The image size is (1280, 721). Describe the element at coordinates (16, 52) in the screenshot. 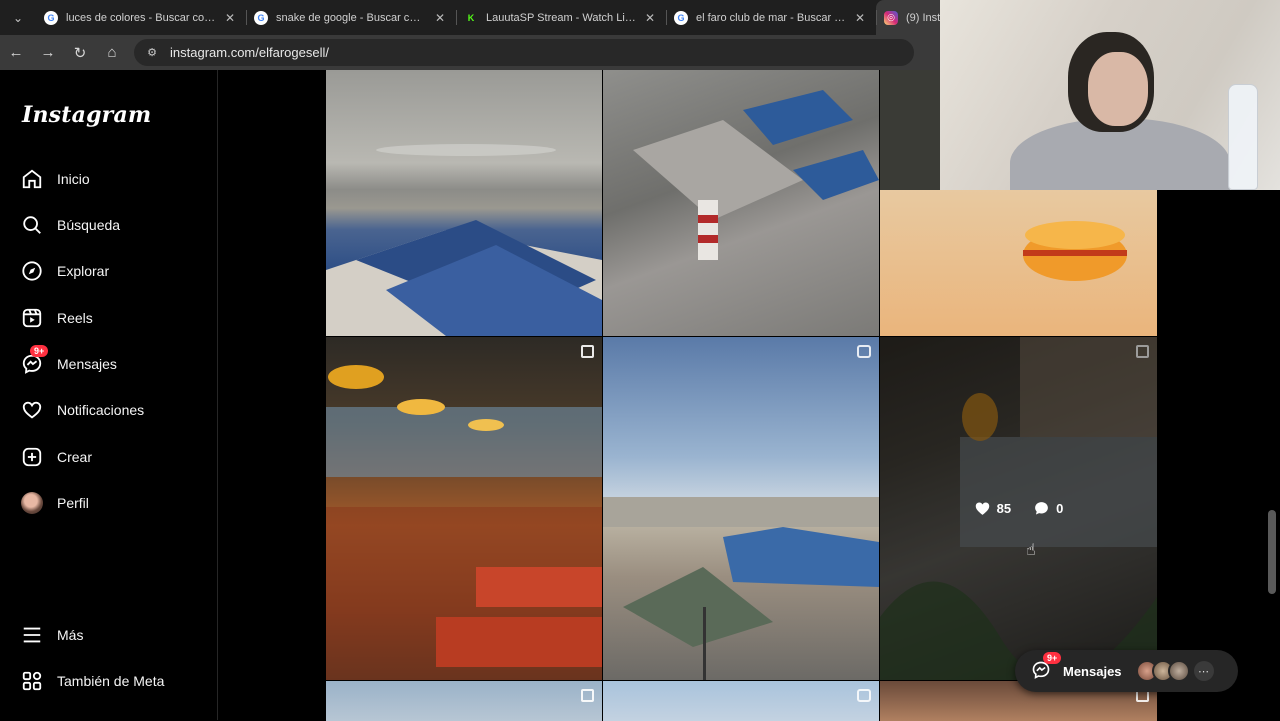

I see `back-icon: ←` at that location.